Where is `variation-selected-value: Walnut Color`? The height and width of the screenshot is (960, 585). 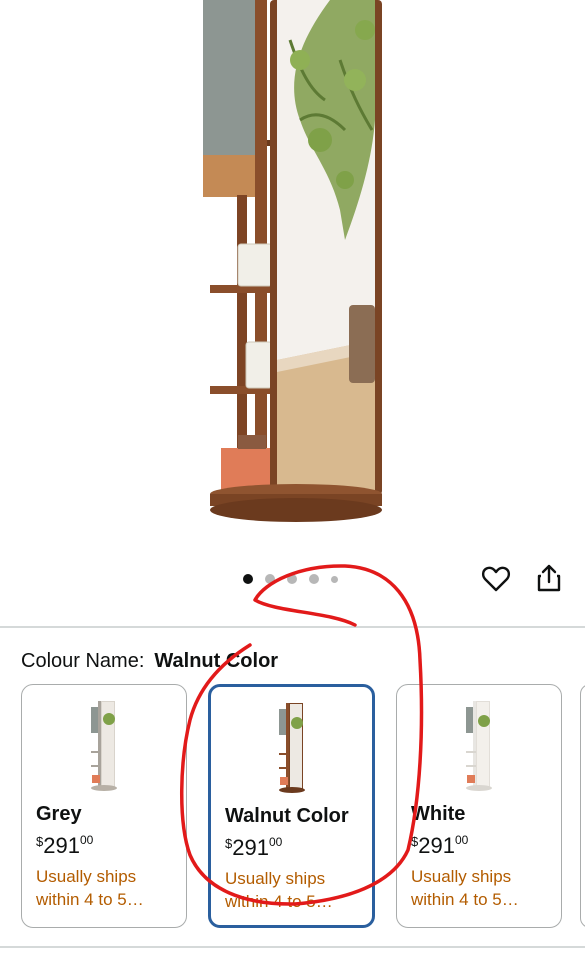
variation-selected-value: Walnut Color is located at coordinates (216, 661).